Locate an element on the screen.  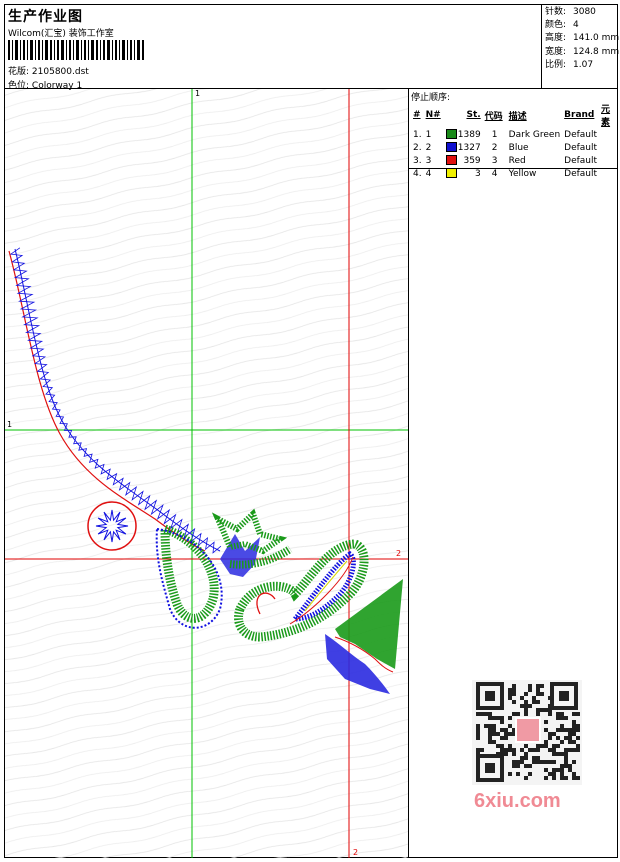
cell-needle: 2 is located at coordinates (428, 147).